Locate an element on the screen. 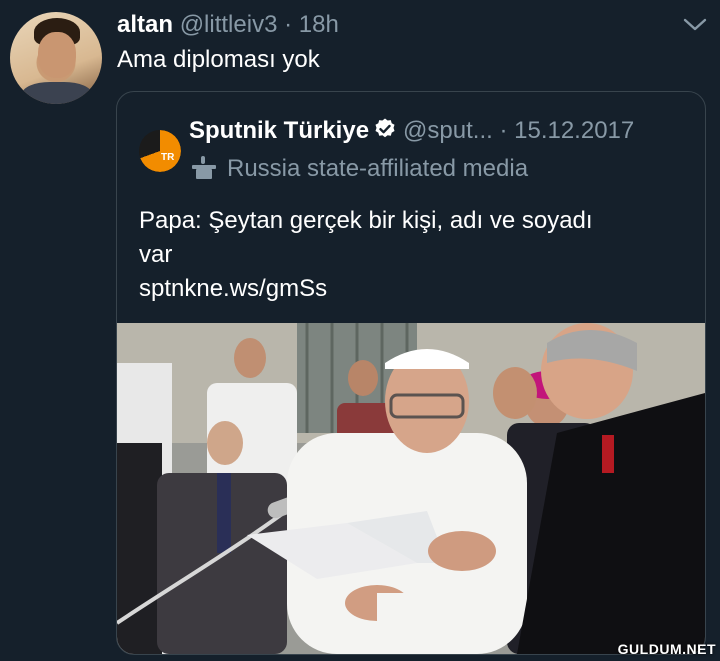  quoted-tweet-date: 15.12.2017 is located at coordinates (574, 130).